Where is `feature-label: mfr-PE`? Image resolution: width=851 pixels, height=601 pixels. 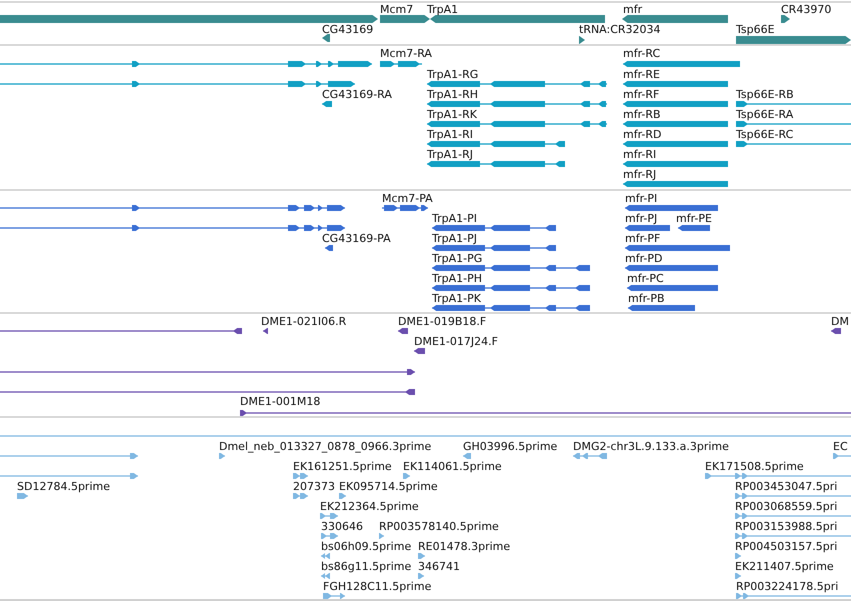
feature-label: mfr-PE is located at coordinates (694, 218).